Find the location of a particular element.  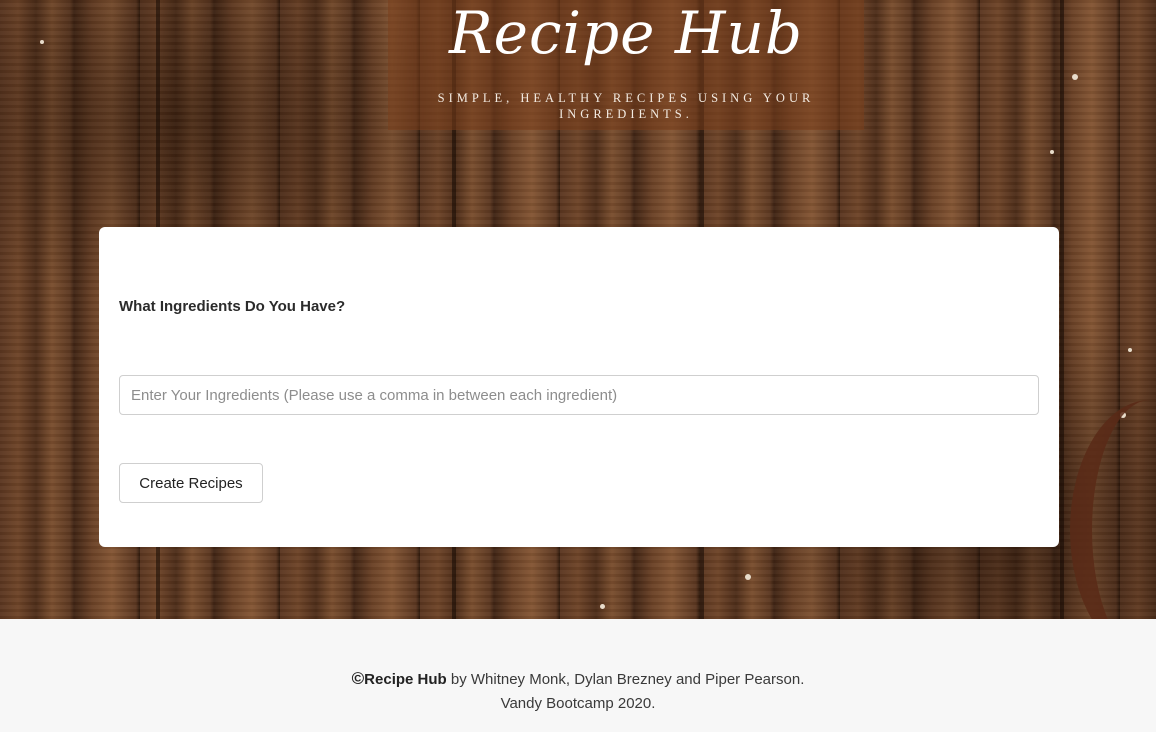

site-title: Recipe Hub is located at coordinates (626, 33).